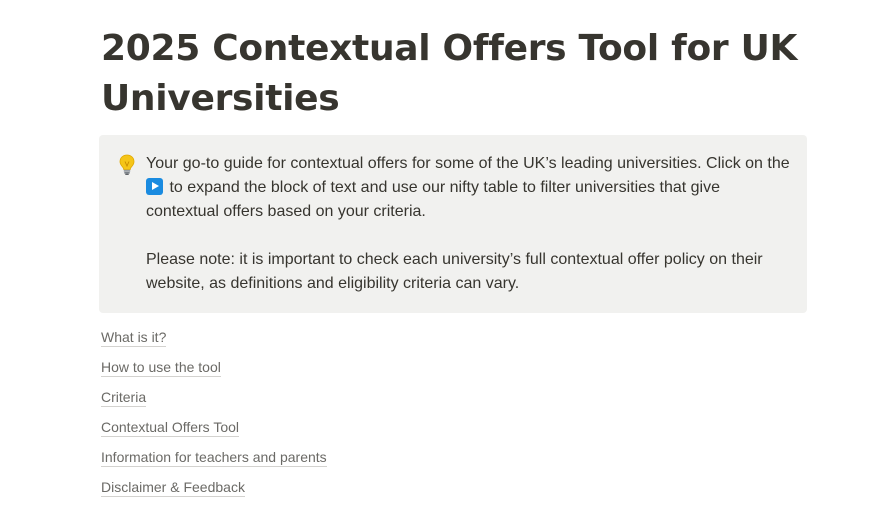  I want to click on toc-link-teachers-parents: Information for teachers and parents, so click(214, 458).